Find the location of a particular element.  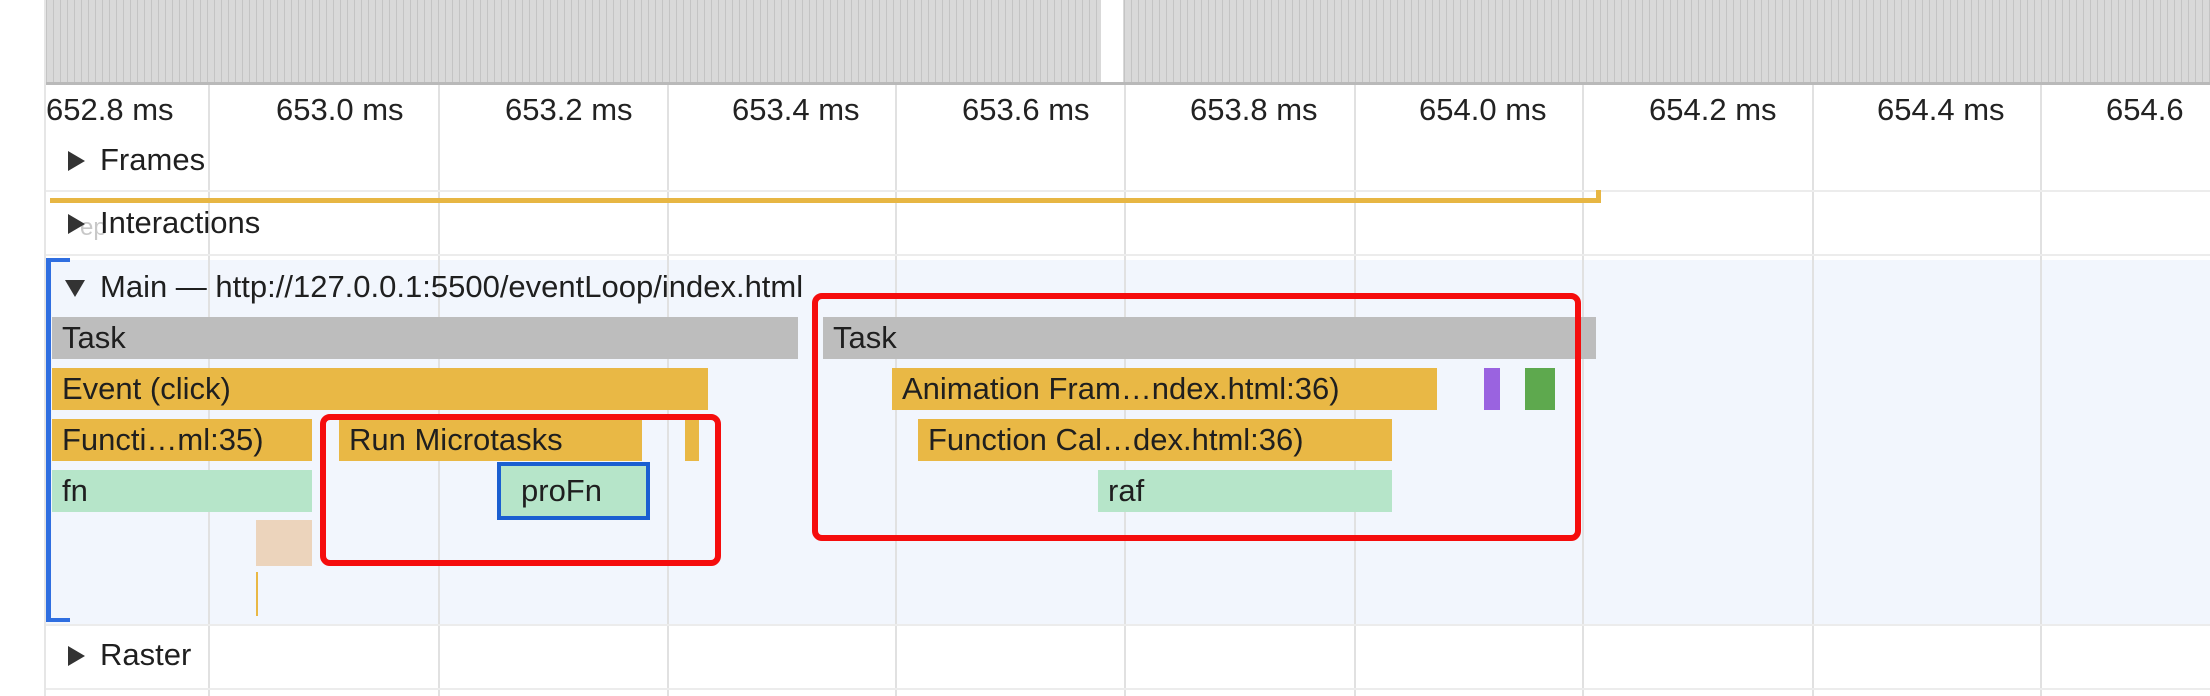

ruler-tick: 653.2 ms is located at coordinates (569, 109).